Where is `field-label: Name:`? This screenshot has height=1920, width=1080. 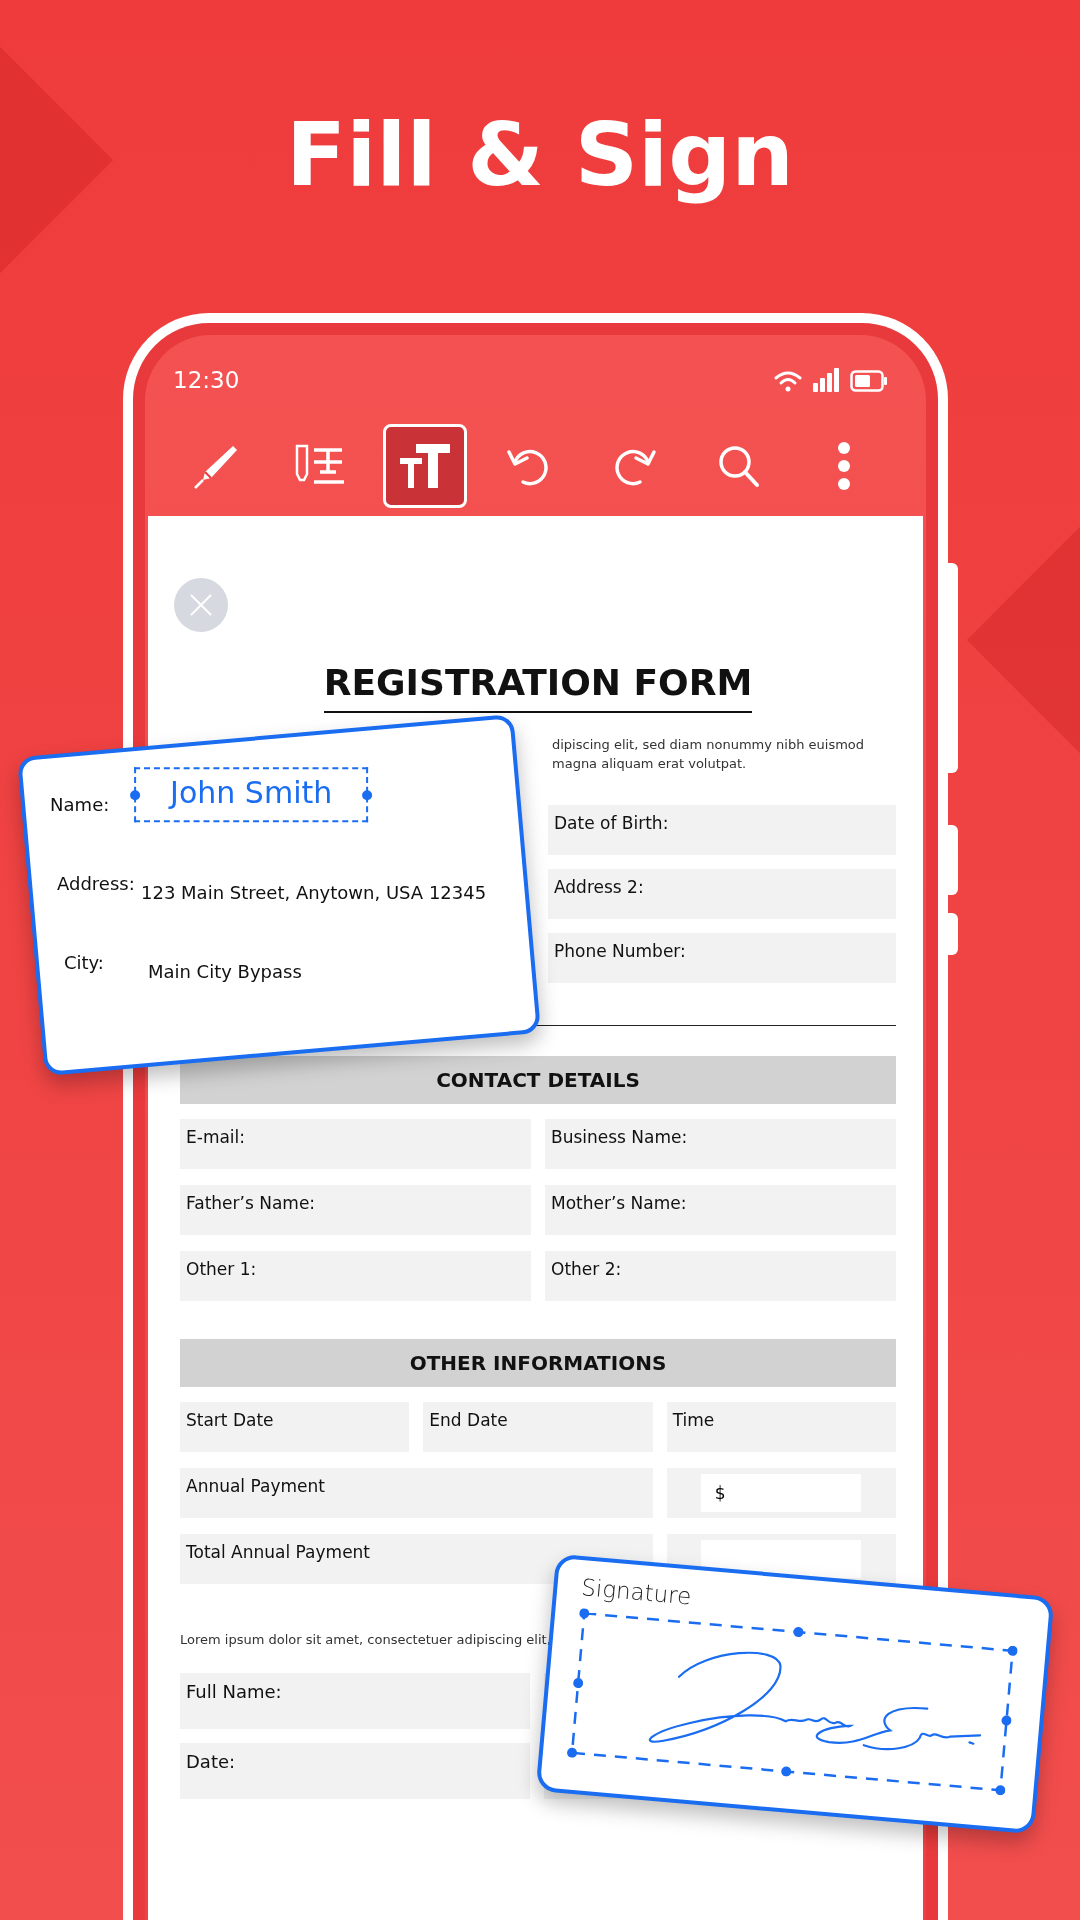
field-label: Name: is located at coordinates (80, 805).